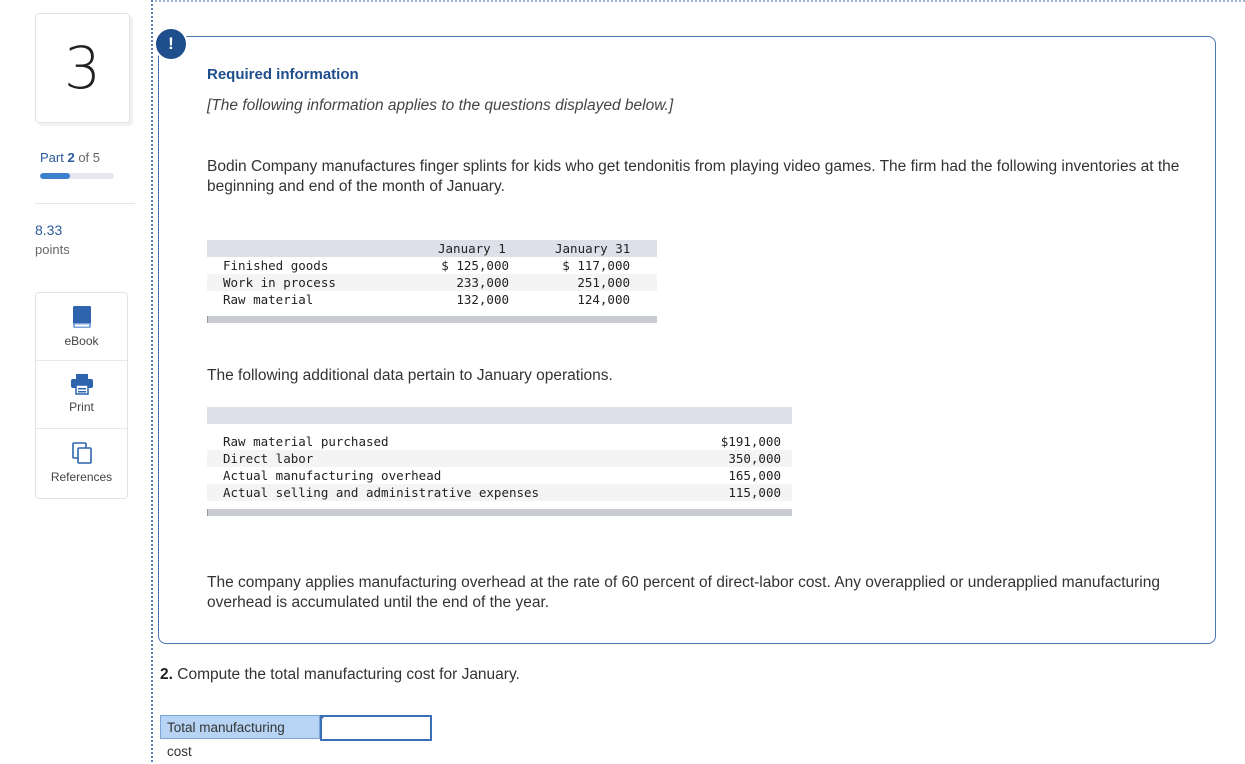 This screenshot has width=1245, height=764. What do you see at coordinates (81, 477) in the screenshot?
I see `references-label: References` at bounding box center [81, 477].